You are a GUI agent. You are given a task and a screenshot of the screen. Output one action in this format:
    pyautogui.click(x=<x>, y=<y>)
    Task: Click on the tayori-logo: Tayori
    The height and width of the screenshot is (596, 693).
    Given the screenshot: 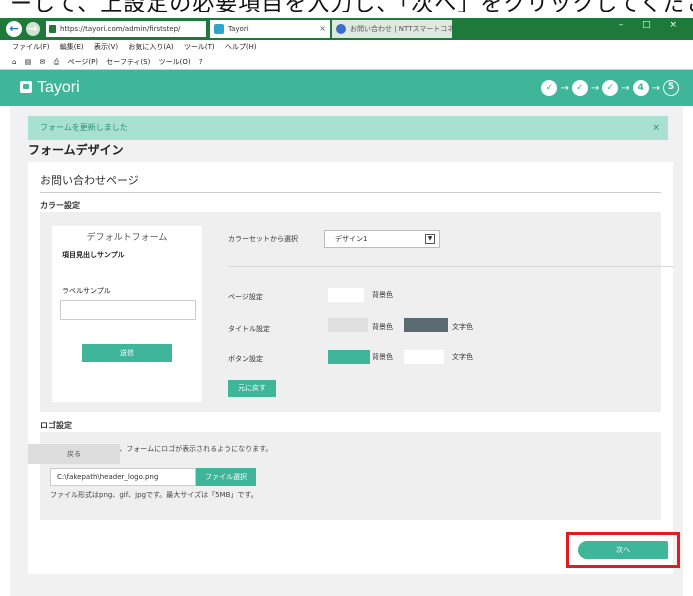 What is the action you would take?
    pyautogui.click(x=50, y=88)
    